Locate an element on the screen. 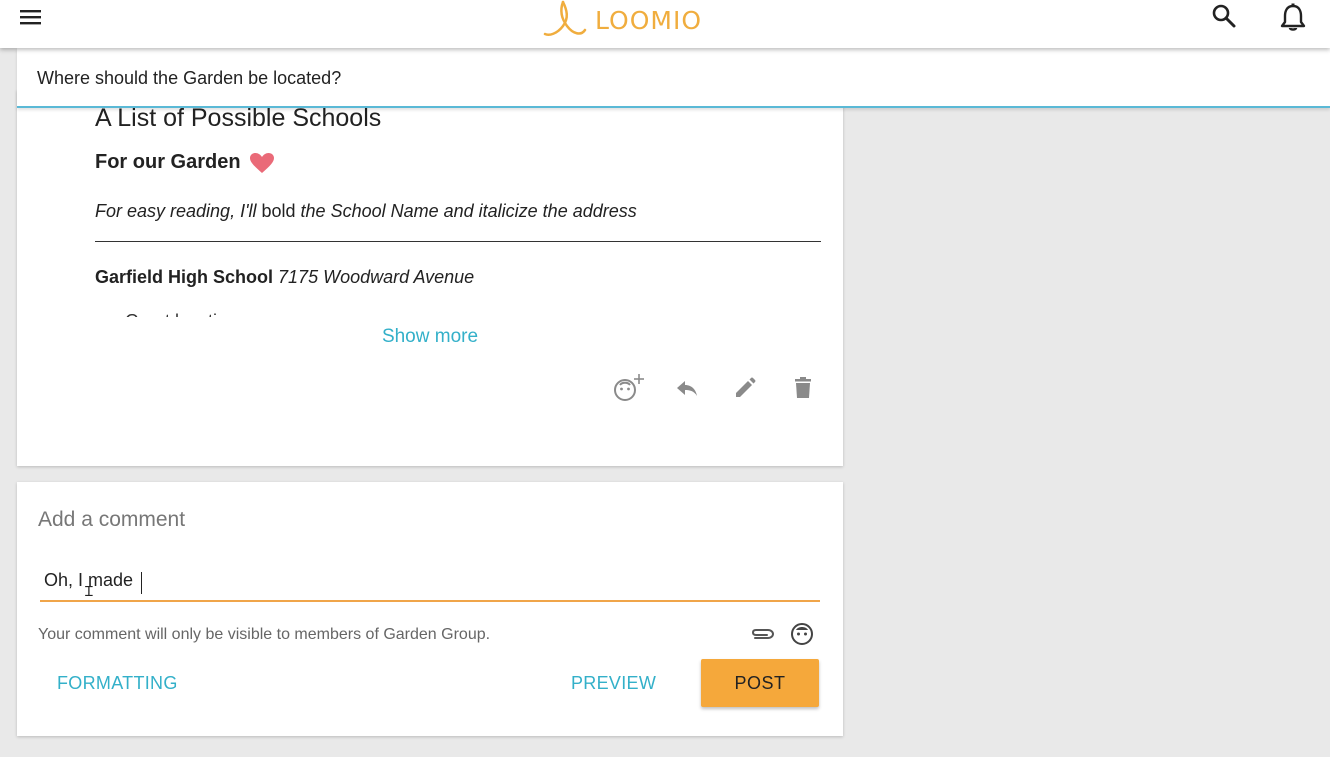  text-cursor-icon: Ɪ is located at coordinates (89, 591).